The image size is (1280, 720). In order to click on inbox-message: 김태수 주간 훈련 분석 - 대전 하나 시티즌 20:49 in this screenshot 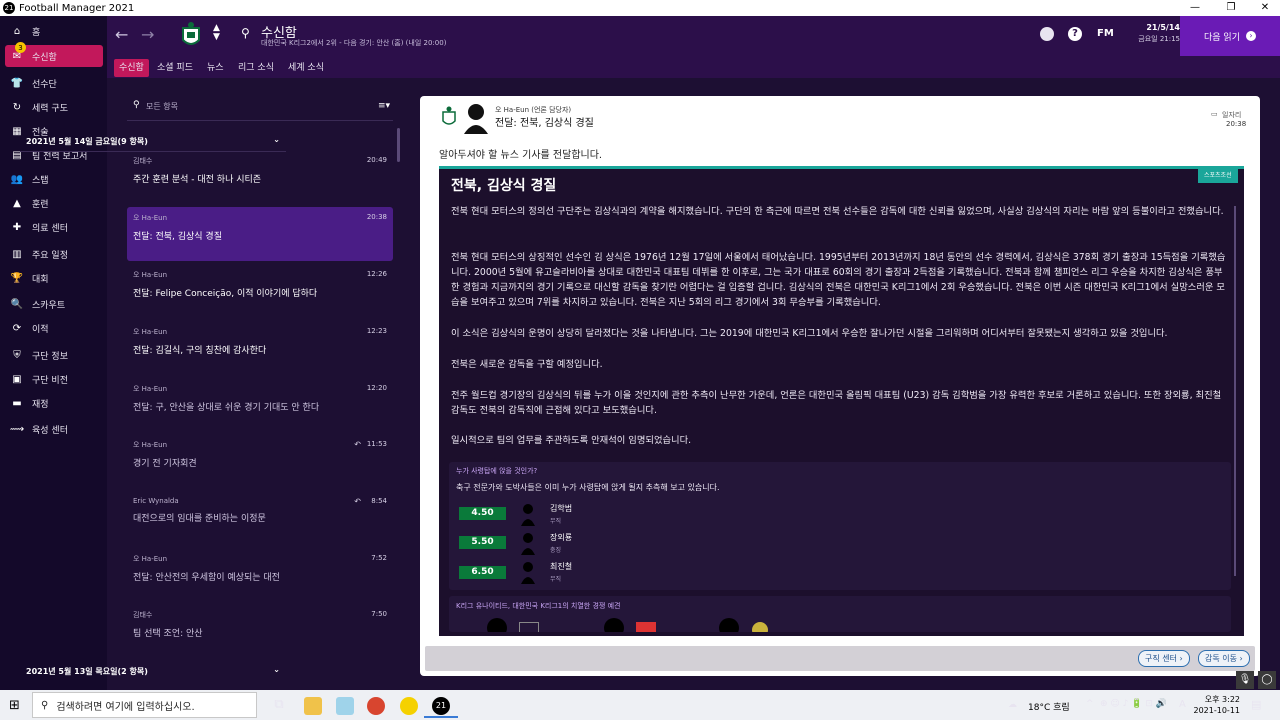, I will do `click(260, 177)`.